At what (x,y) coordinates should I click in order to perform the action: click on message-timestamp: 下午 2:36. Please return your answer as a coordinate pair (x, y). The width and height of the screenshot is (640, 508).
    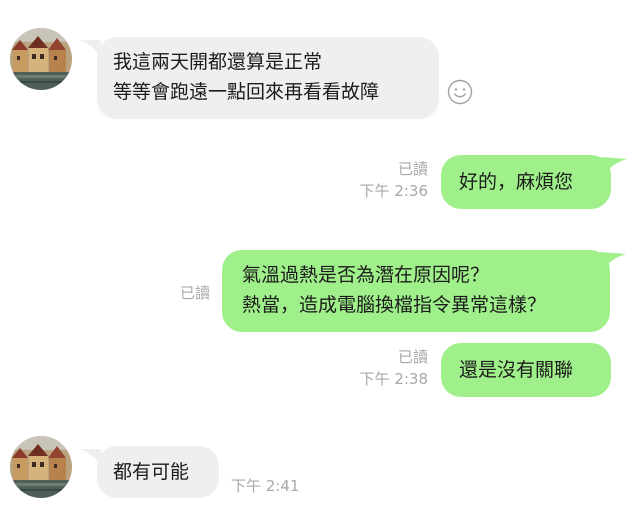
    Looking at the image, I should click on (393, 191).